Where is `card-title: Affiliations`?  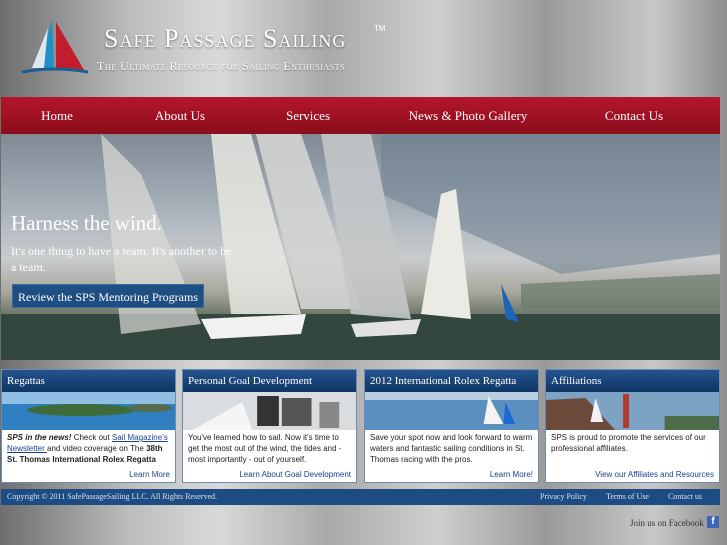
card-title: Affiliations is located at coordinates (632, 381).